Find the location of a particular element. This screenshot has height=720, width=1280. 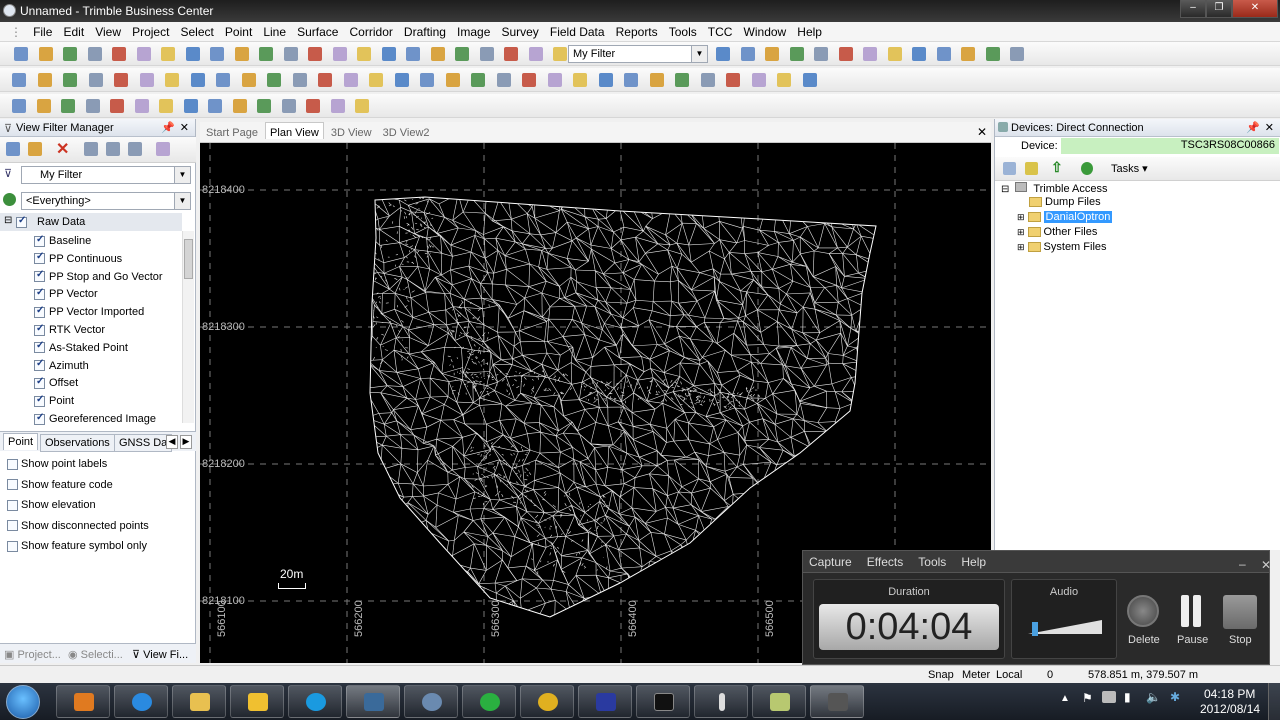

tree-item: Offset is located at coordinates (56, 385).